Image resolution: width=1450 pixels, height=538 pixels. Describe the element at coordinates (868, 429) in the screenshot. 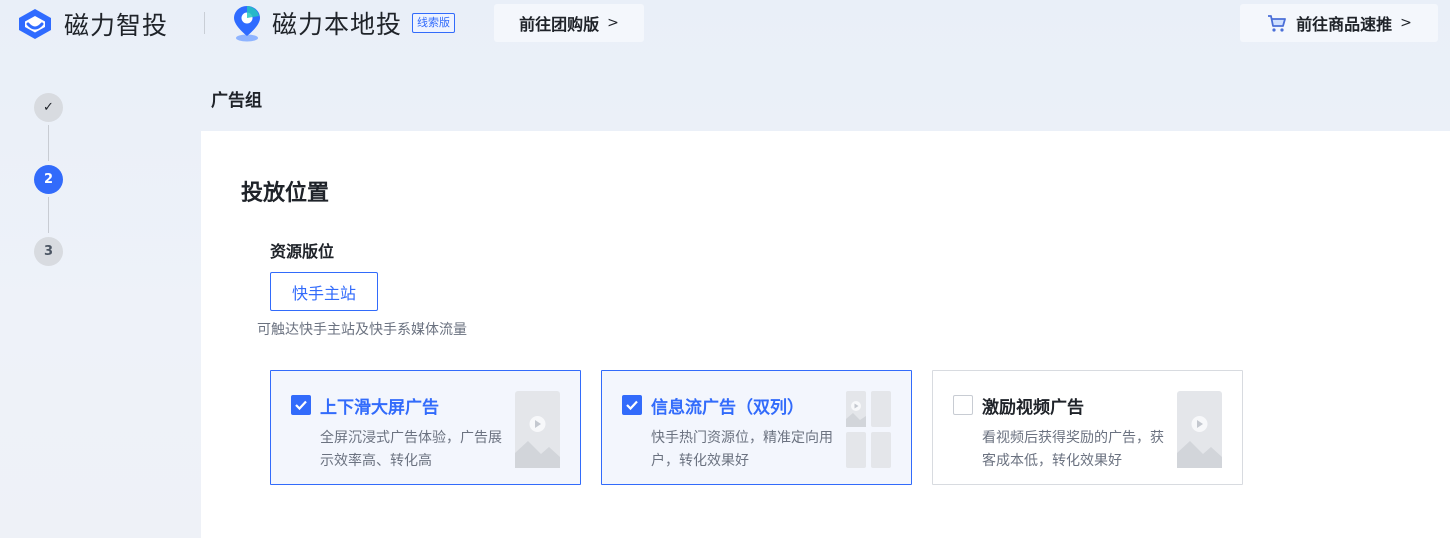

I see `double-column-feed-thumbnail-icon` at that location.